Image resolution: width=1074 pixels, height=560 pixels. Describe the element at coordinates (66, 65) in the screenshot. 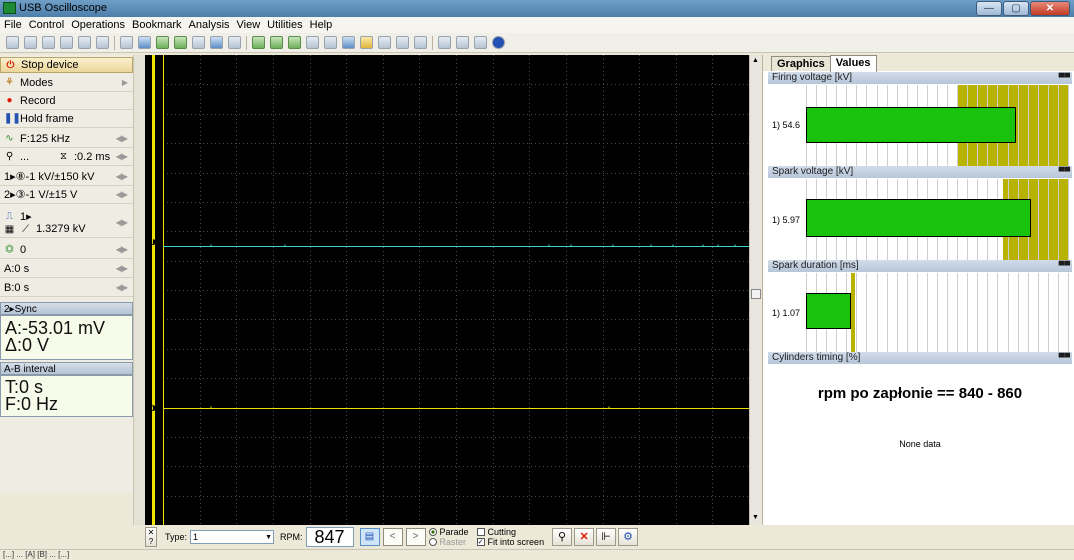

I see `stop-device-button: ⏻ Stop device` at that location.